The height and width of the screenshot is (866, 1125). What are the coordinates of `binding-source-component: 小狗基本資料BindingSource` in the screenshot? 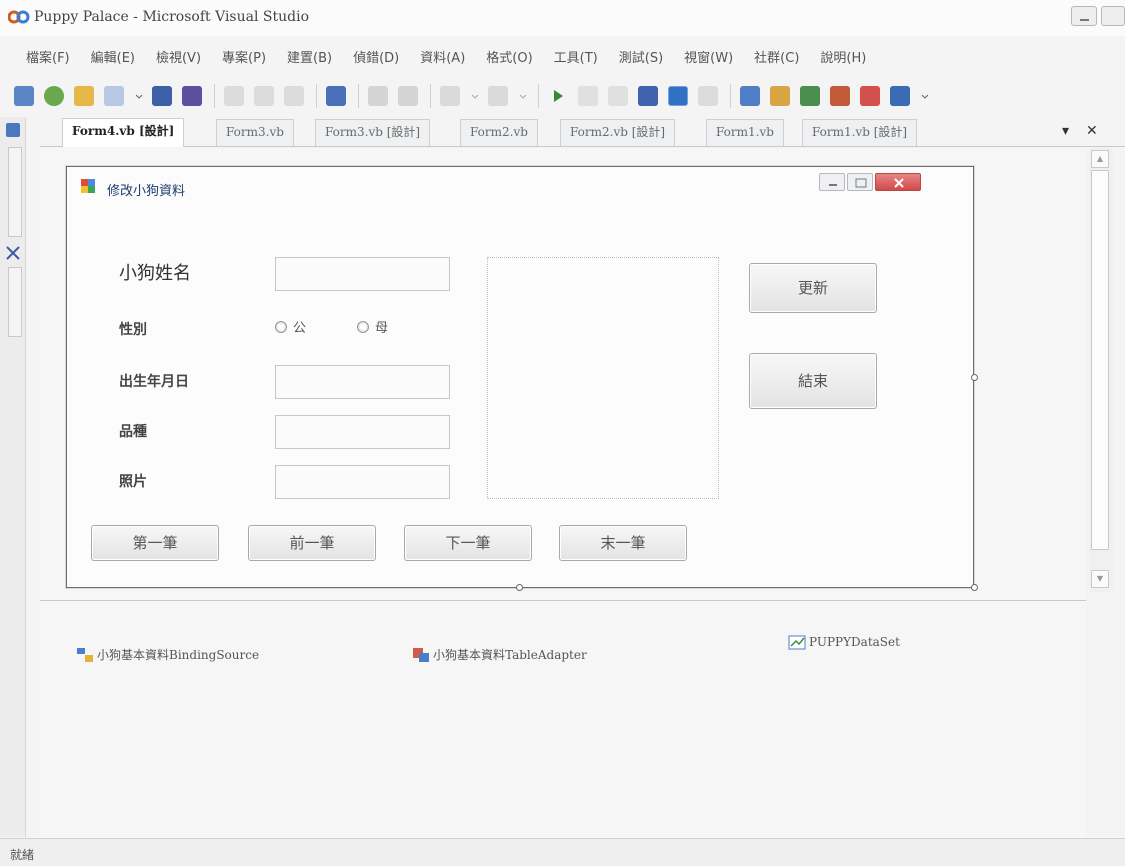 It's located at (167, 654).